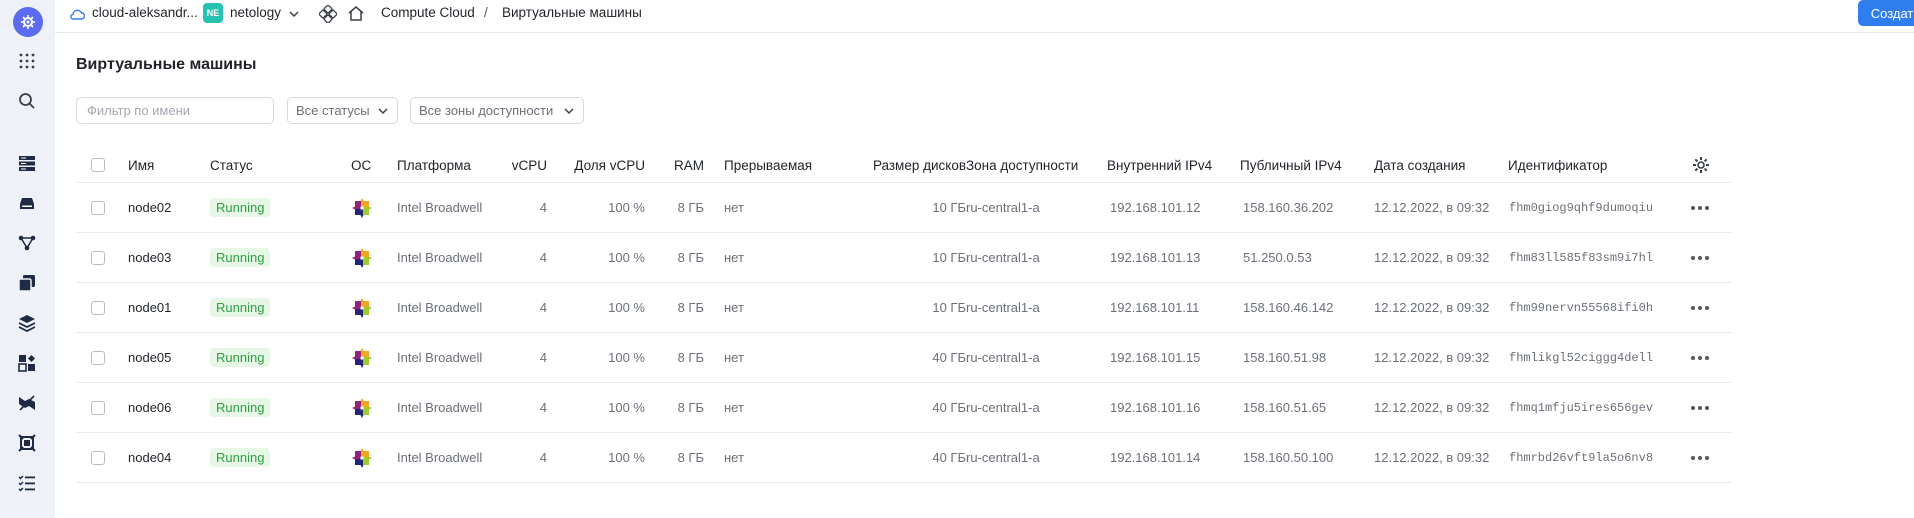 Image resolution: width=1914 pixels, height=518 pixels. Describe the element at coordinates (149, 457) in the screenshot. I see `vm-name: node04` at that location.